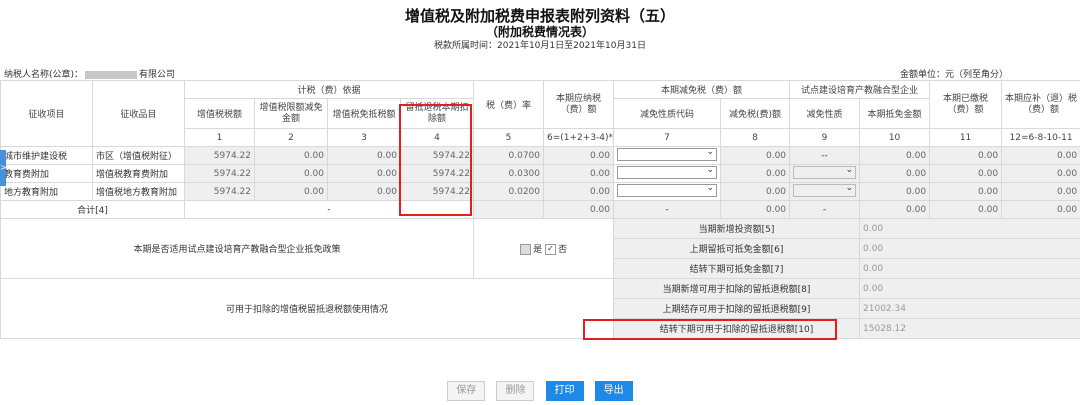 The image size is (1080, 405). What do you see at coordinates (138, 173) in the screenshot?
I see `row-tax-subitem: 增值税教育费附加` at bounding box center [138, 173].